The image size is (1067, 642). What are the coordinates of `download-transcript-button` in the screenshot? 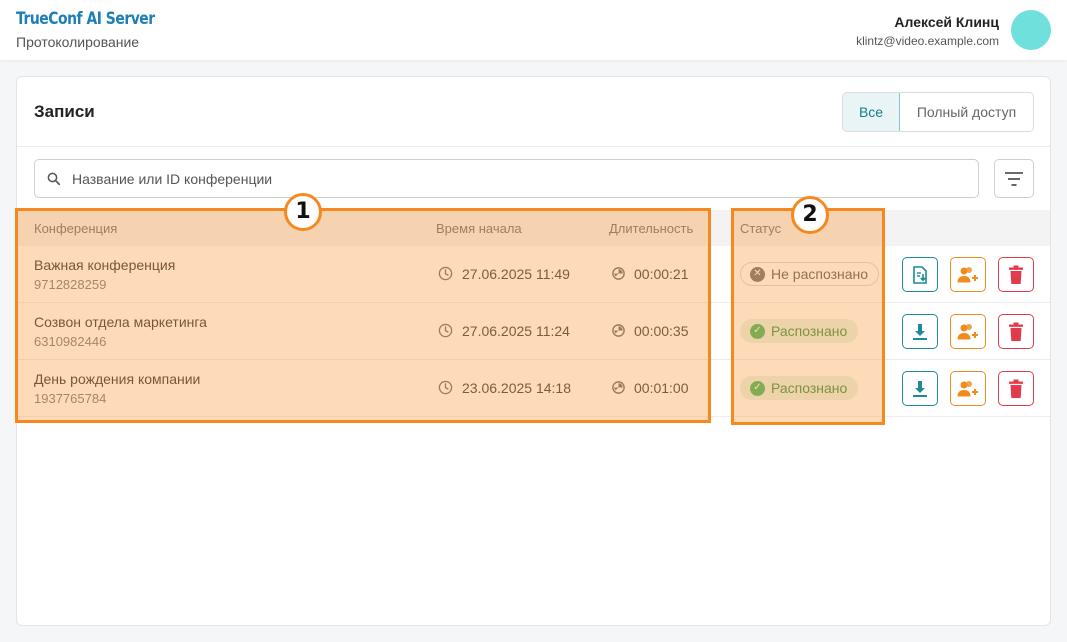 It's located at (920, 274).